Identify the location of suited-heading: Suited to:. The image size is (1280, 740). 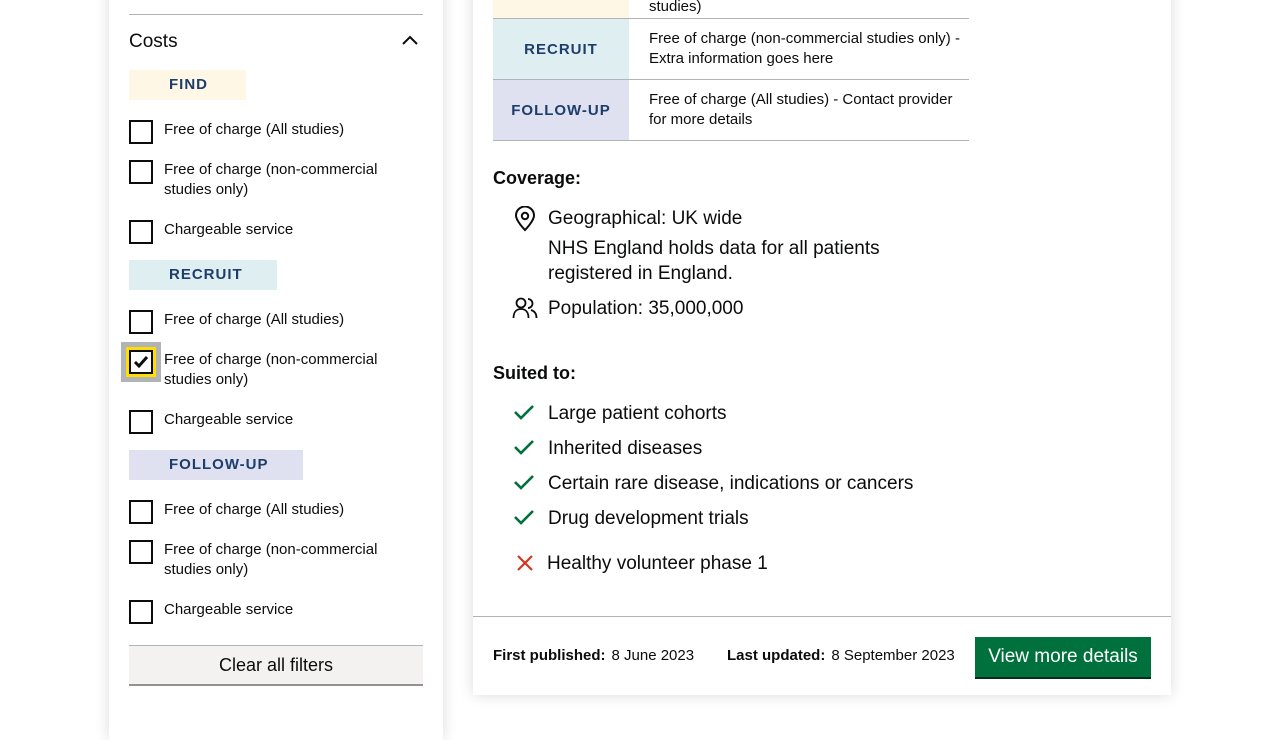
(534, 373).